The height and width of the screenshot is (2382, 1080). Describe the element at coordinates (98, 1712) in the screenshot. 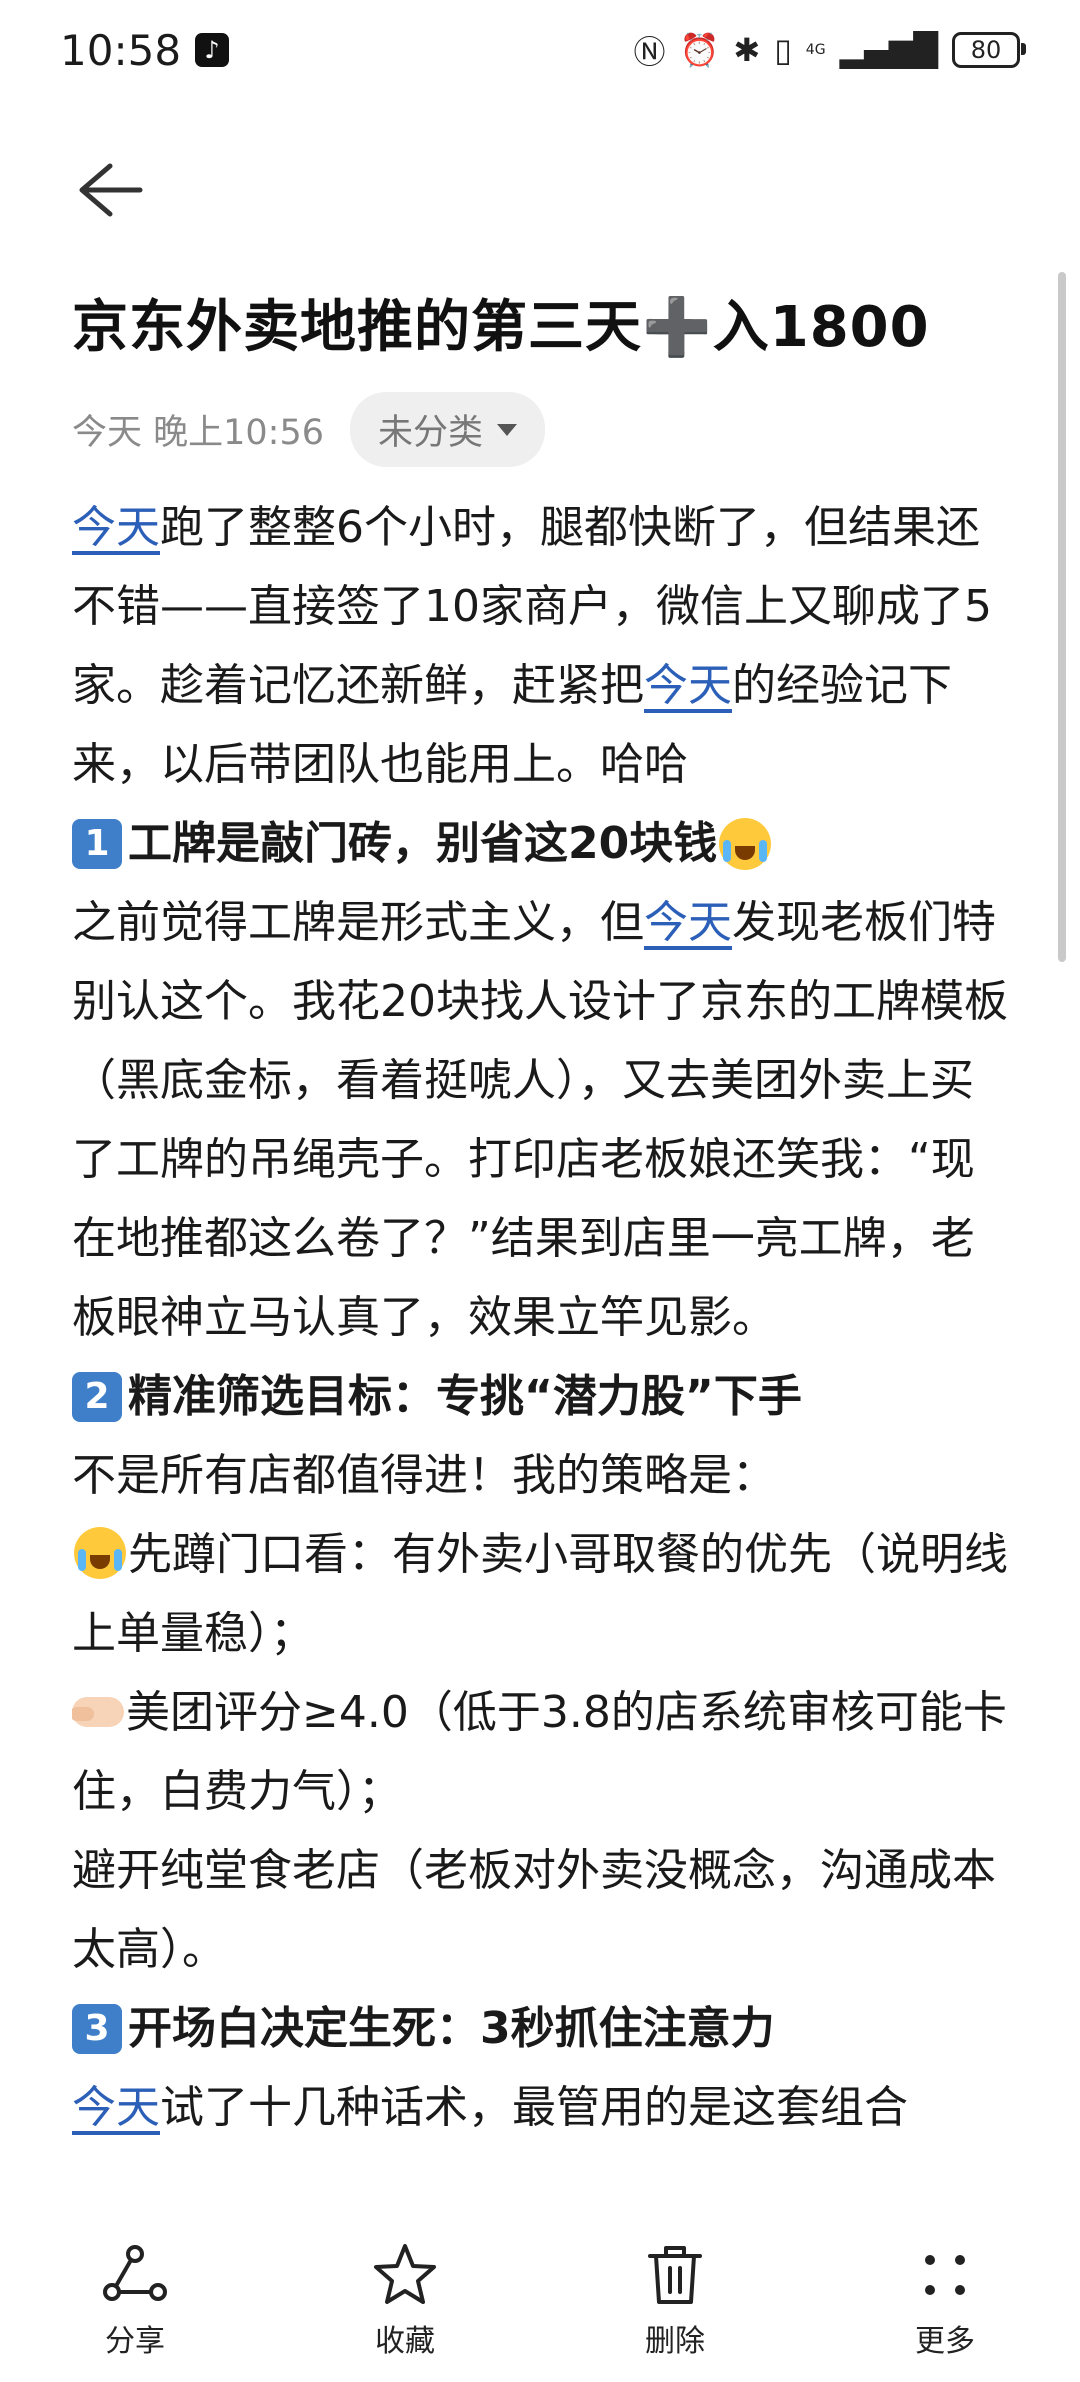

I see `pointing-finger-icon` at that location.